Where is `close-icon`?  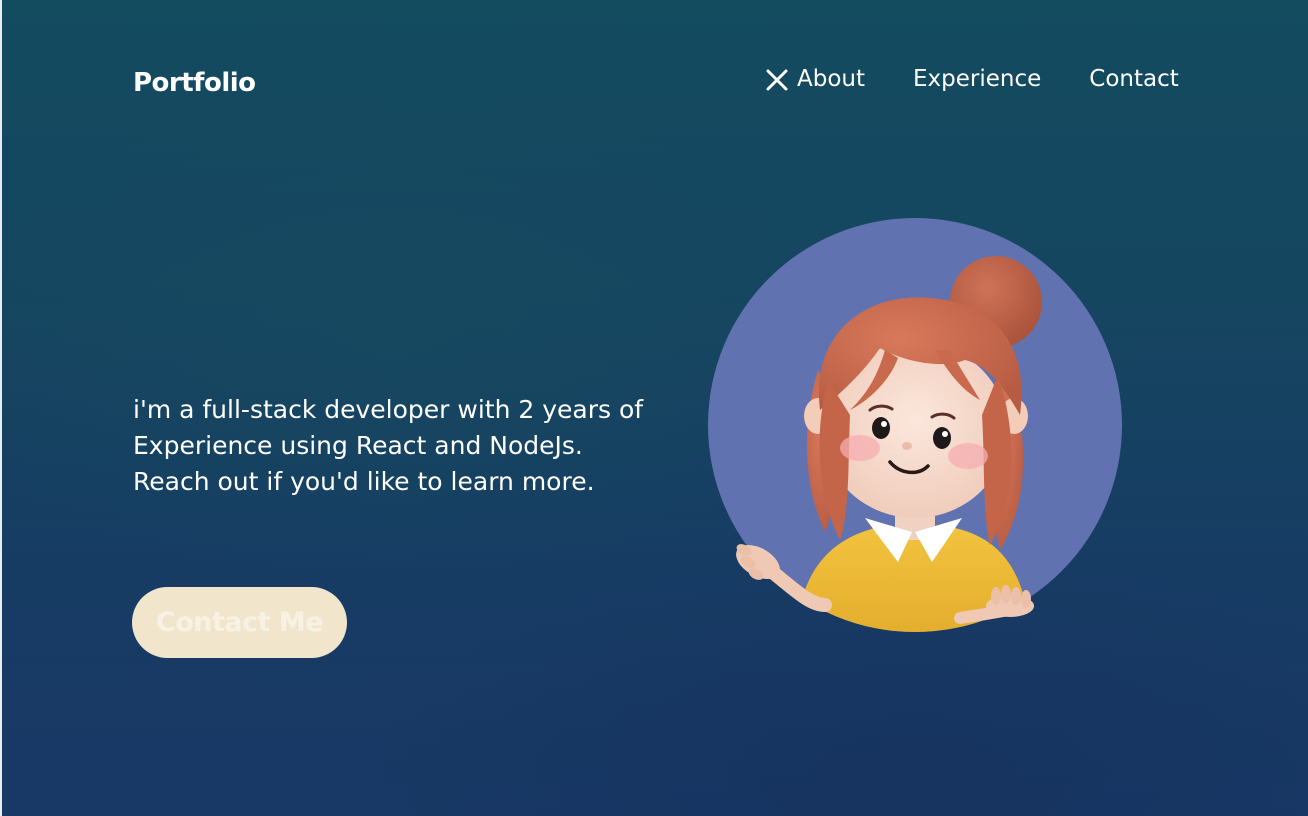
close-icon is located at coordinates (777, 79).